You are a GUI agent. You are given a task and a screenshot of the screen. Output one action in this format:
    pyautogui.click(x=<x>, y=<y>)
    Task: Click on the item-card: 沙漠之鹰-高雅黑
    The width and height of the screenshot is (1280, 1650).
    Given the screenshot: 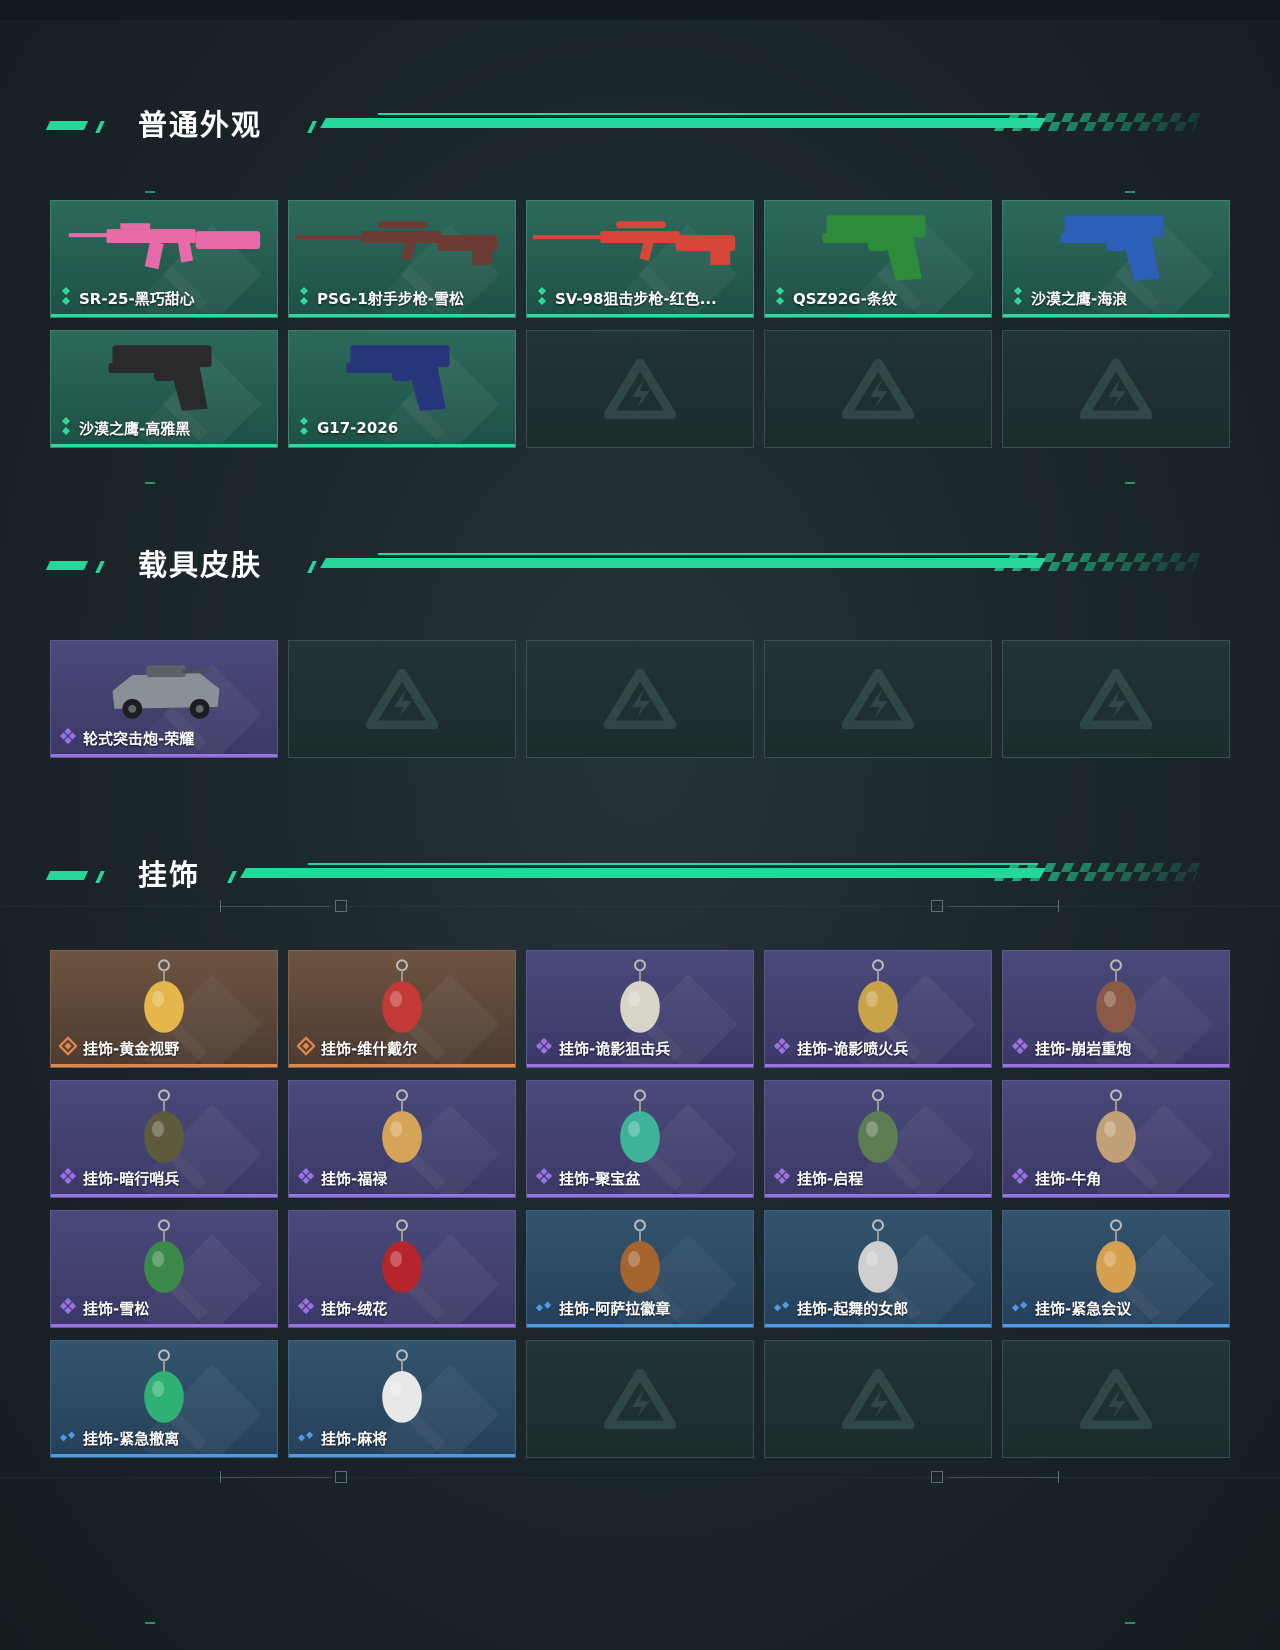 What is the action you would take?
    pyautogui.click(x=164, y=389)
    